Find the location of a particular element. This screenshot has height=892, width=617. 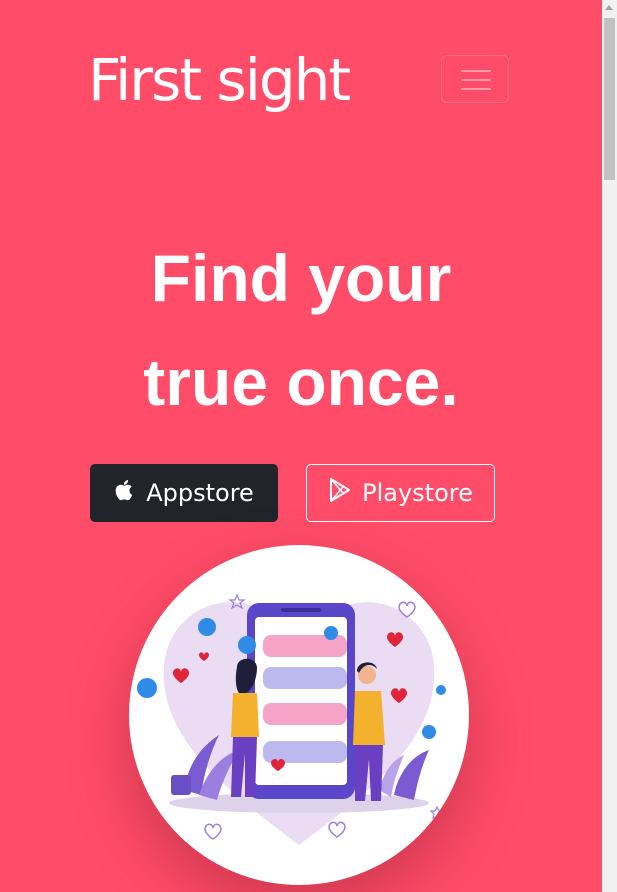

scrollbar-thumb is located at coordinates (609, 99).